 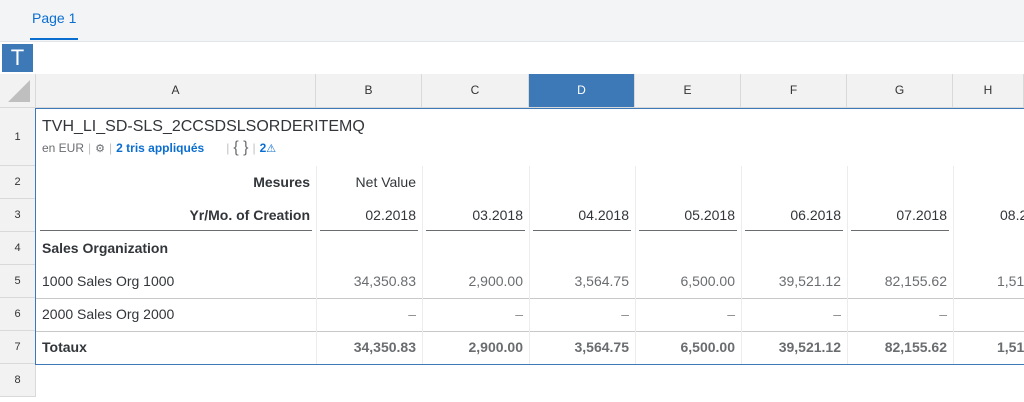 What do you see at coordinates (271, 149) in the screenshot?
I see `warning-icon: ⚠` at bounding box center [271, 149].